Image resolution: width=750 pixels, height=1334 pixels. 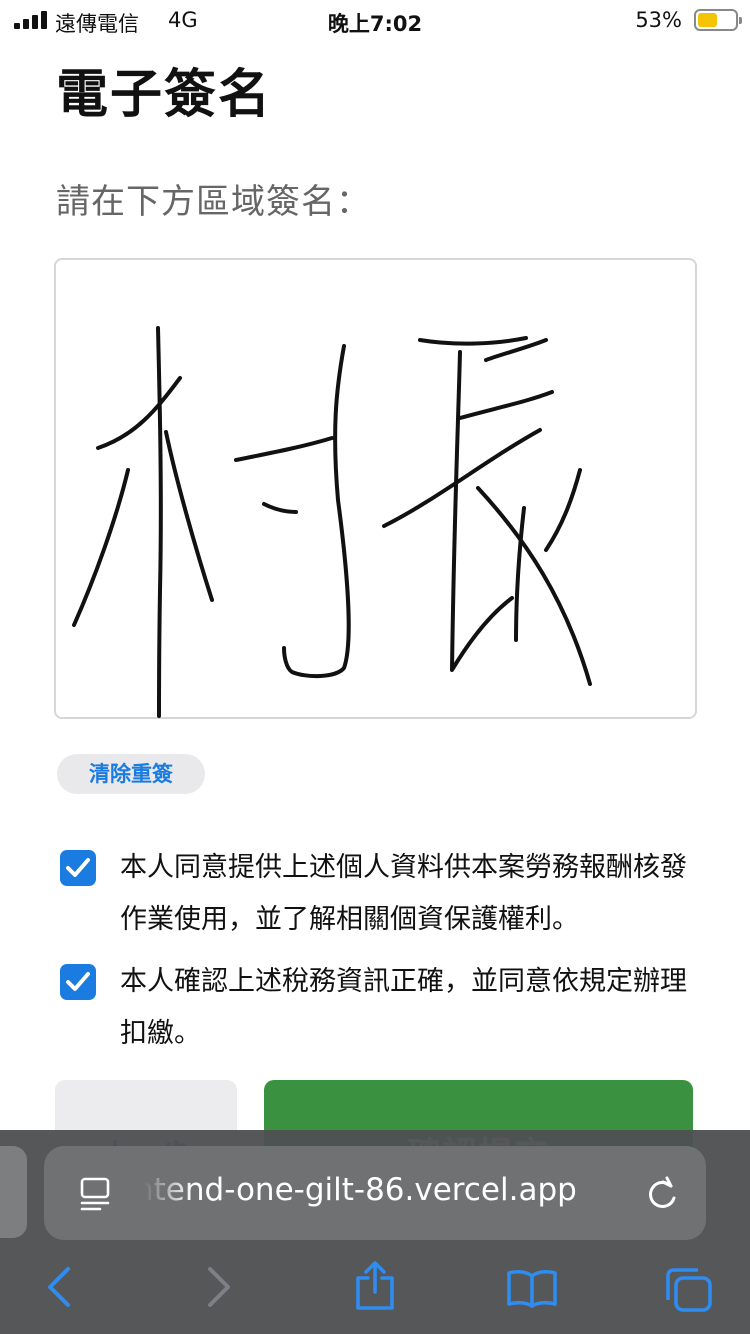 I want to click on address-bar: ntend-one-gilt-86.vercel.app, so click(x=375, y=1193).